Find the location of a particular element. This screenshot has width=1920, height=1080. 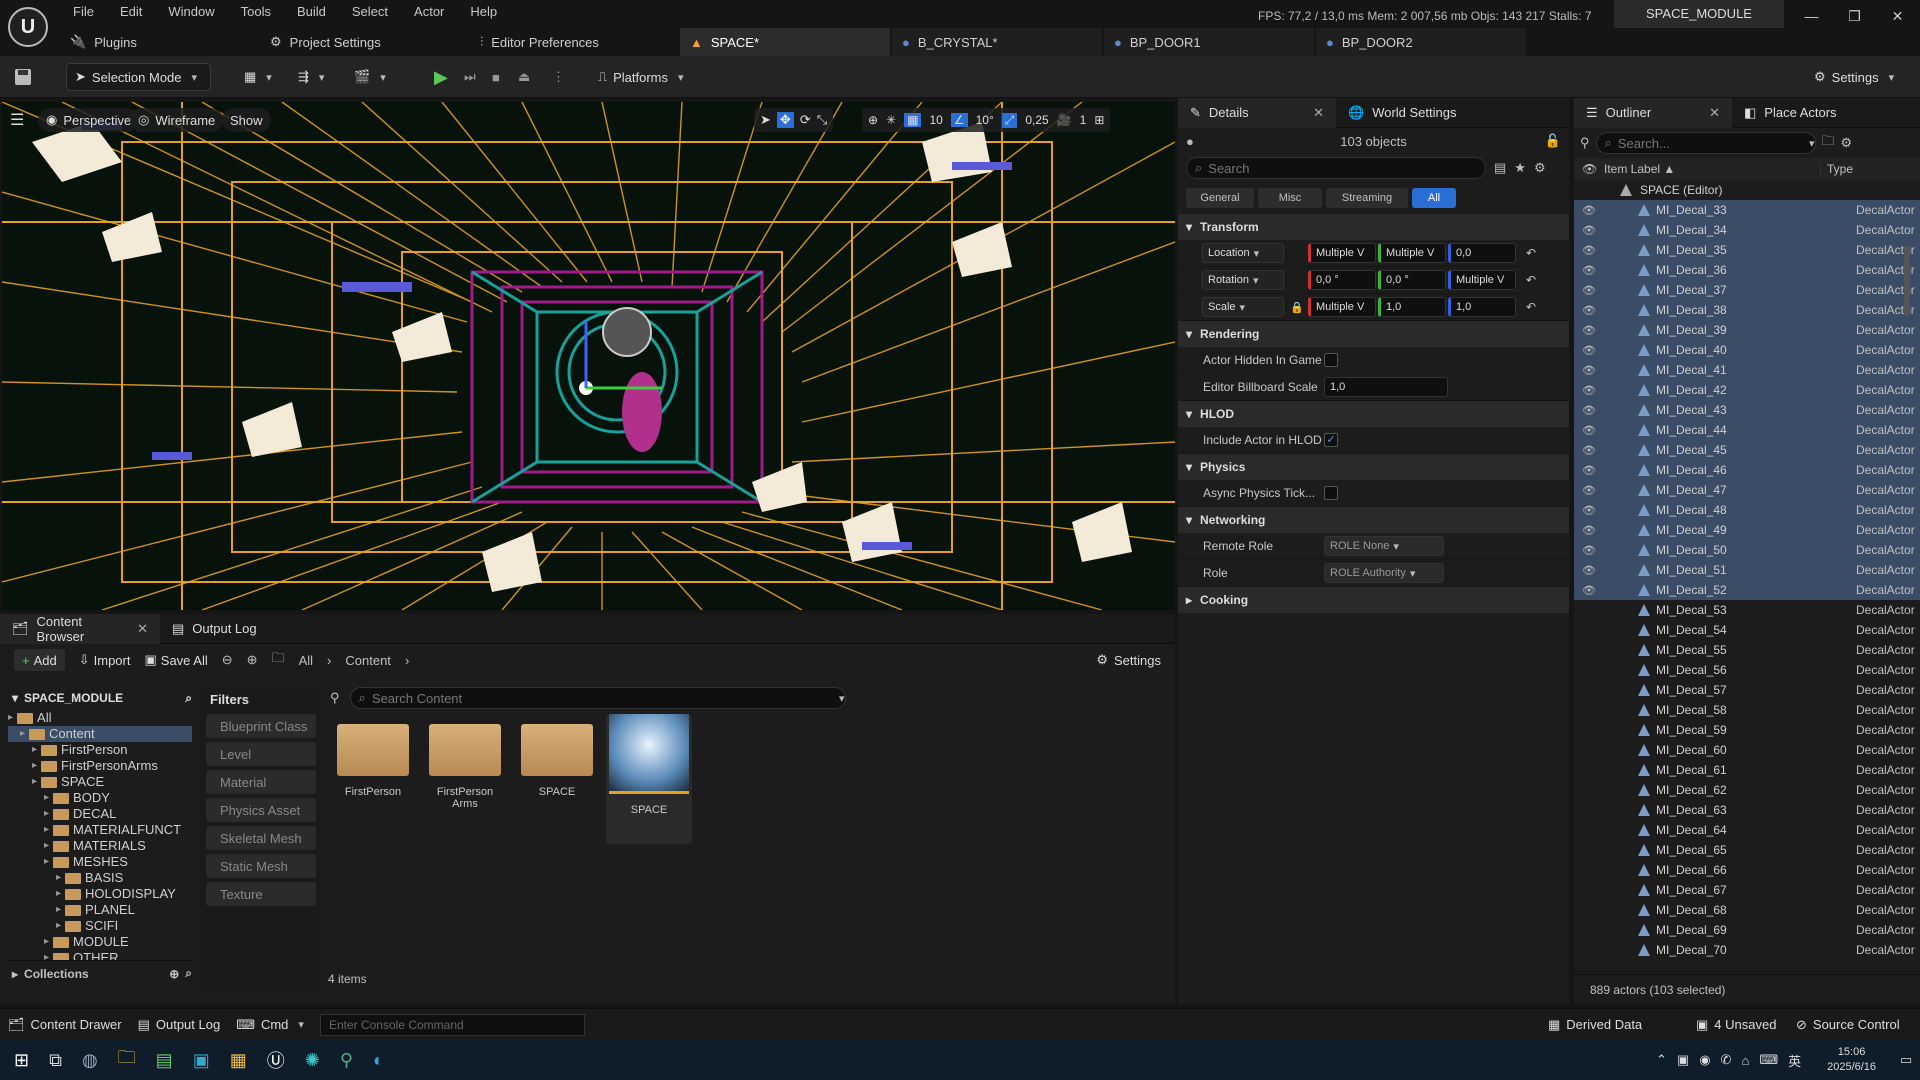

outliner-row: MI_Decal_68 DecalActor is located at coordinates (1747, 910).